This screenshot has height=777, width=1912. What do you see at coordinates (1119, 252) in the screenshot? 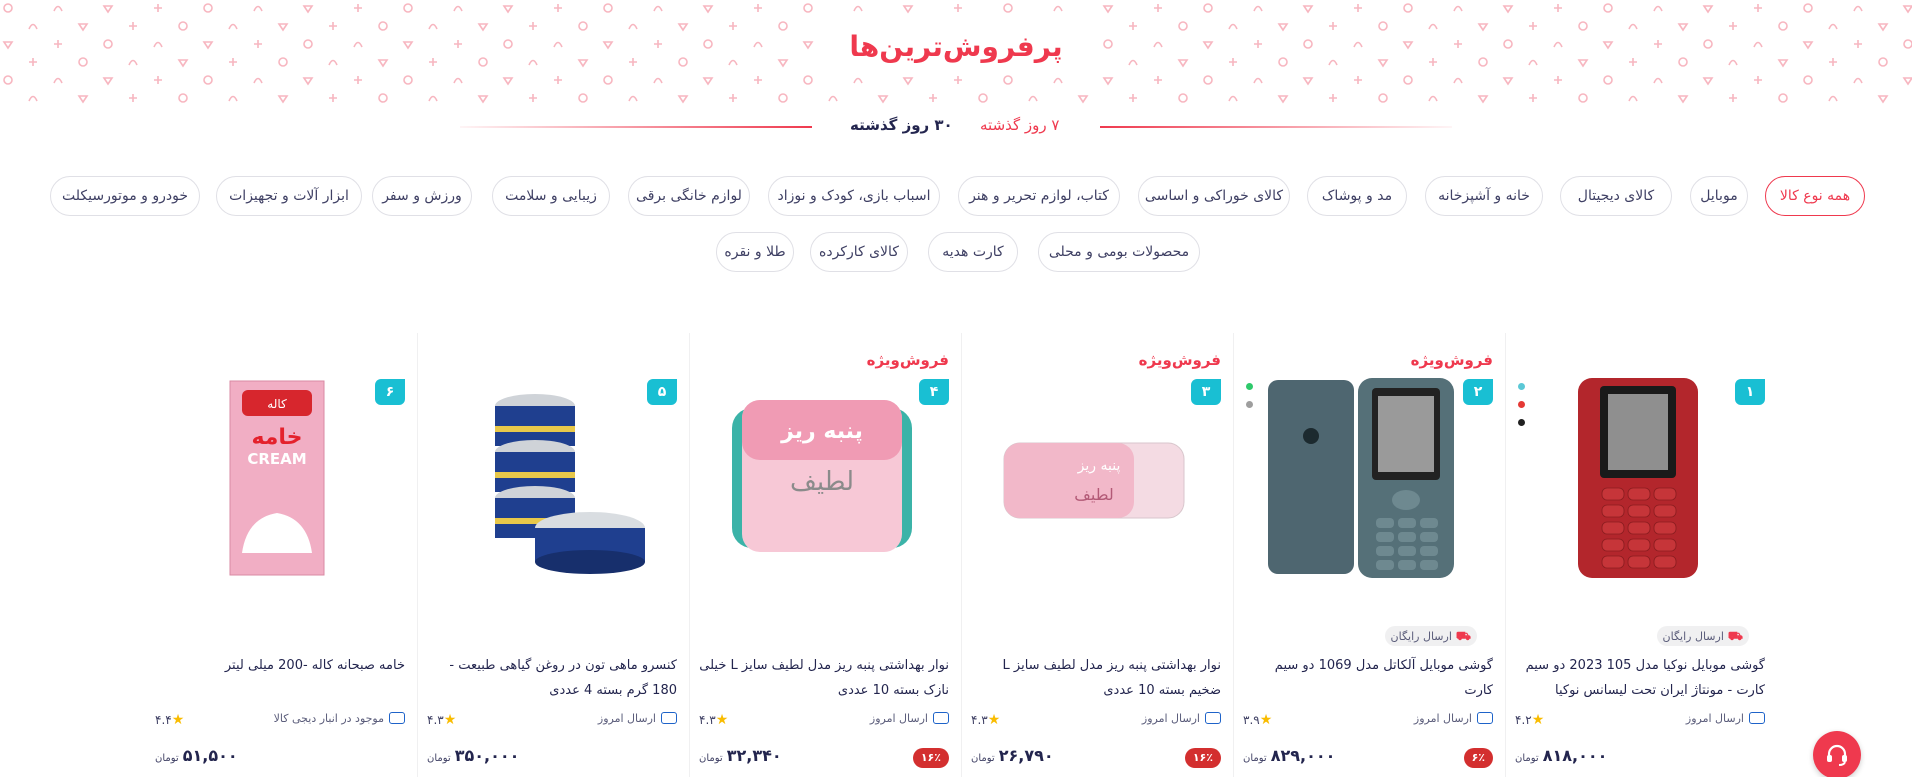
I see `category-chip: محصولات بومی و محلی` at bounding box center [1119, 252].